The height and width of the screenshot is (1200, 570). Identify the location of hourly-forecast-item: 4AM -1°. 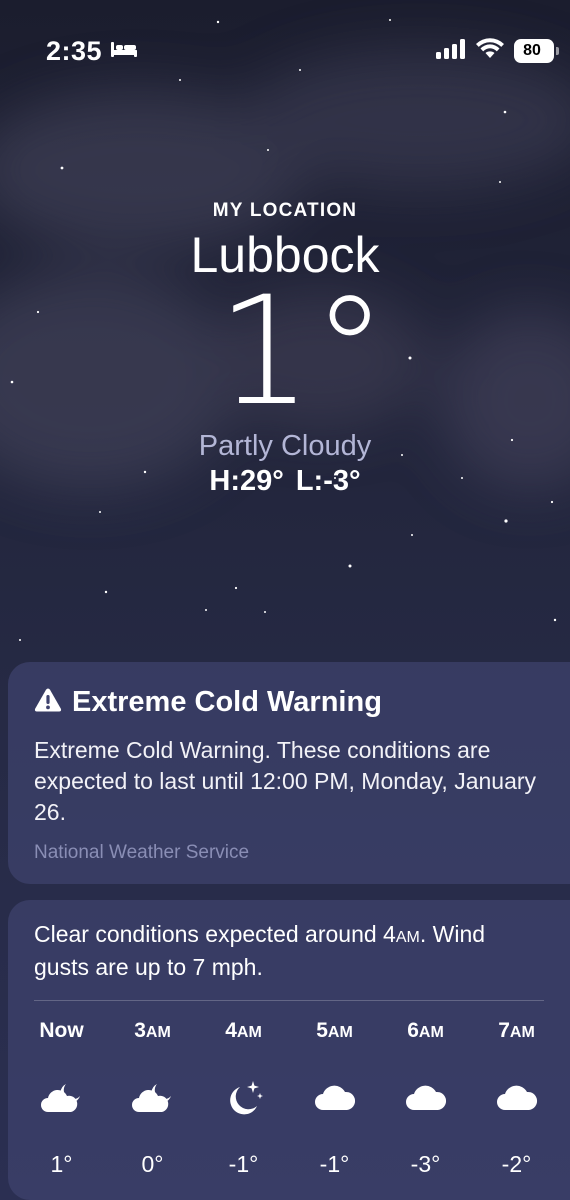
(243, 1098).